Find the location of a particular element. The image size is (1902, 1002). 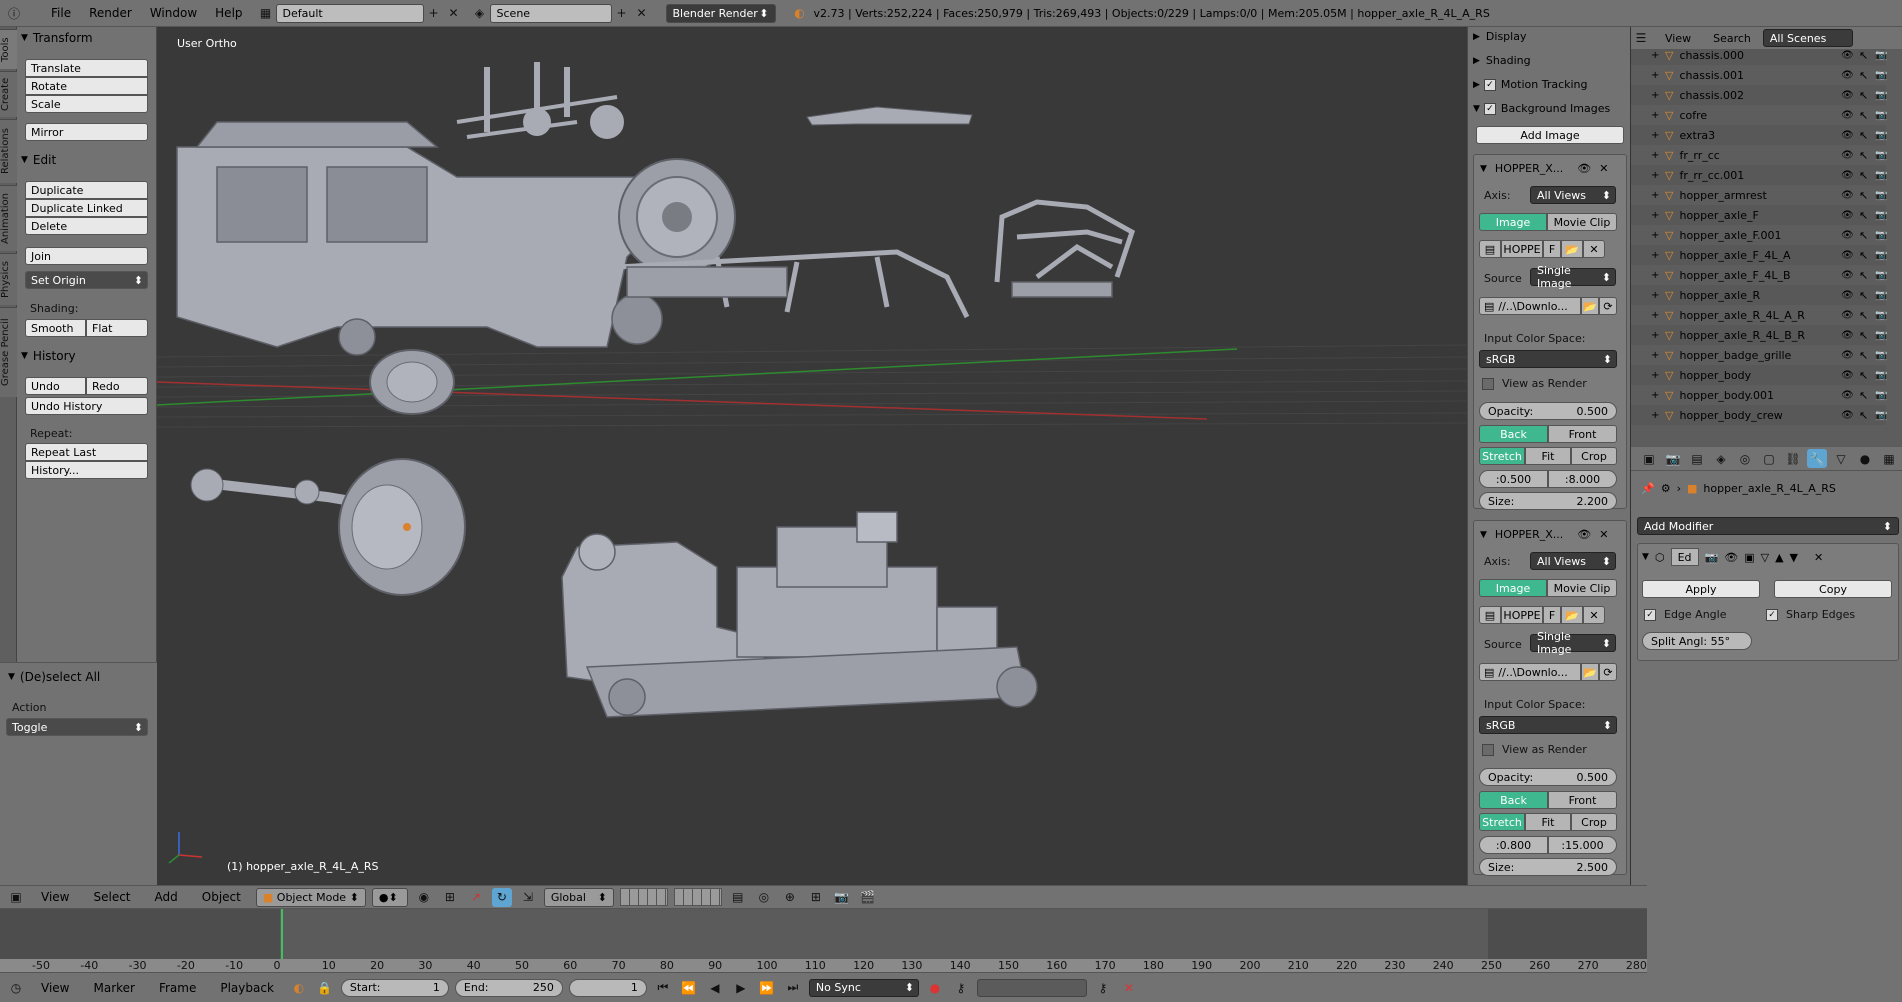

modifier-name-field: Ed is located at coordinates (1684, 557).